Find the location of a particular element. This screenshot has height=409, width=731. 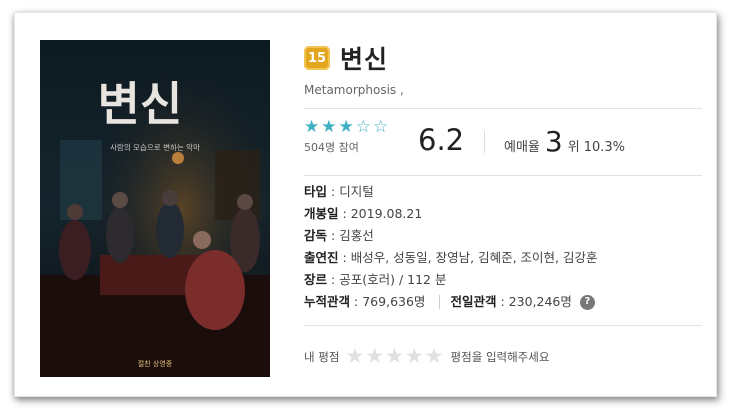

my-rating-hint: 평점을 입력해주세요 is located at coordinates (500, 356).